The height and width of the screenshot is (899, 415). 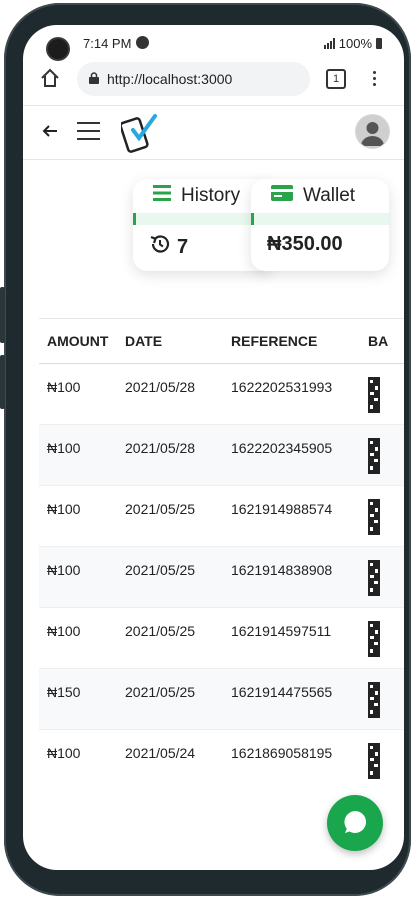 What do you see at coordinates (221, 699) in the screenshot?
I see `table-row: ₦150 2021/05/25 1621914475565` at bounding box center [221, 699].